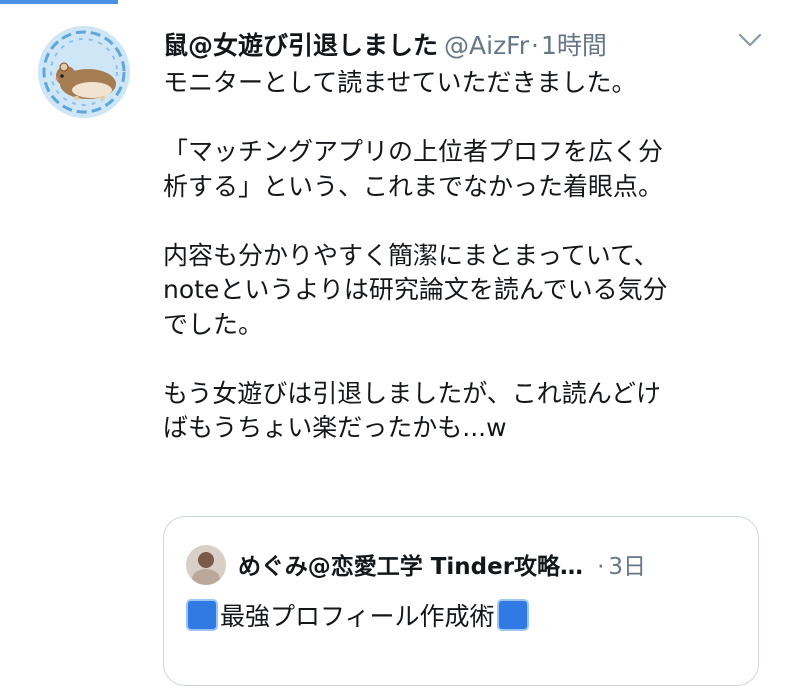  I want to click on text-line: でした。, so click(213, 324).